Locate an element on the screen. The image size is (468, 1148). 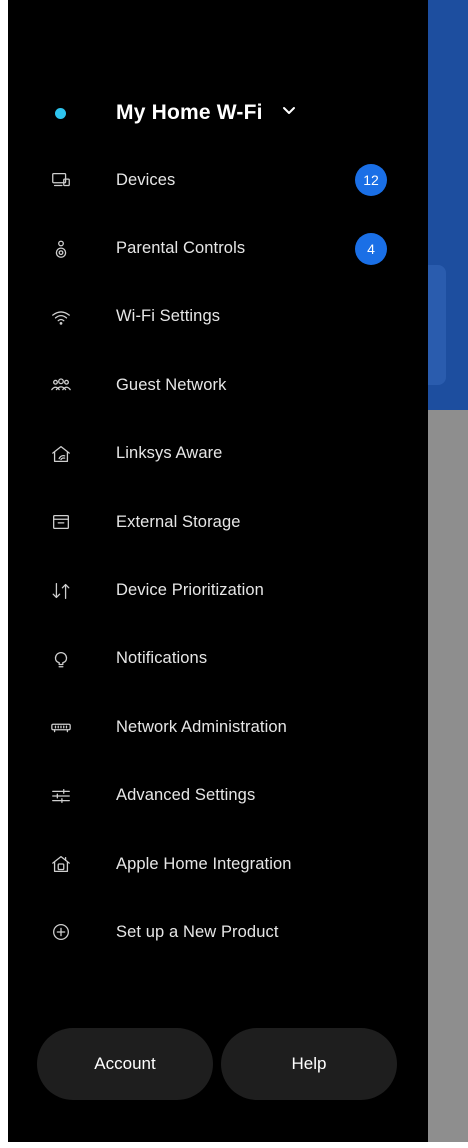
menu-item-label: Advanced Settings is located at coordinates (186, 795).